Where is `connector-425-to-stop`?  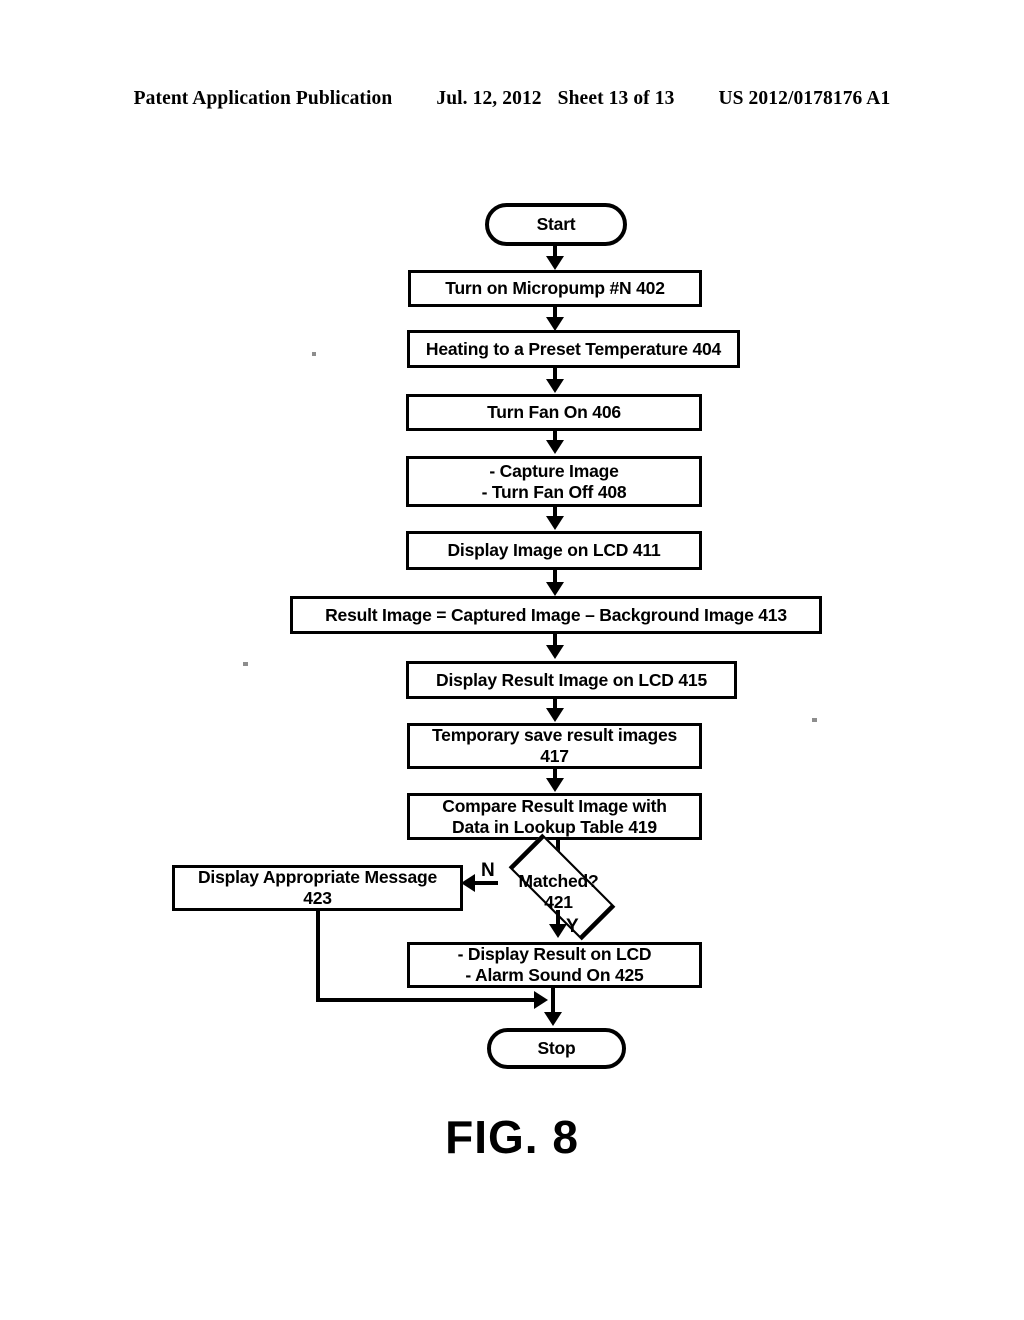 connector-425-to-stop is located at coordinates (553, 1001).